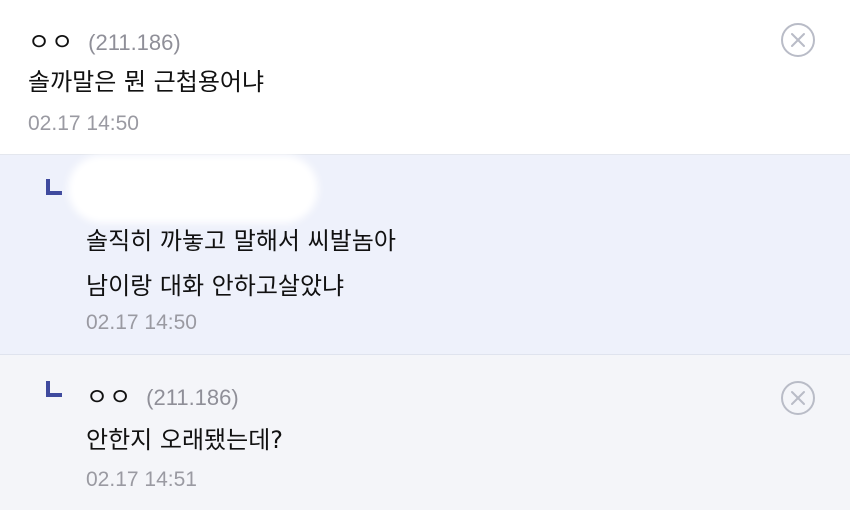  What do you see at coordinates (141, 479) in the screenshot?
I see `reply-timestamp: 02.17 14:51` at bounding box center [141, 479].